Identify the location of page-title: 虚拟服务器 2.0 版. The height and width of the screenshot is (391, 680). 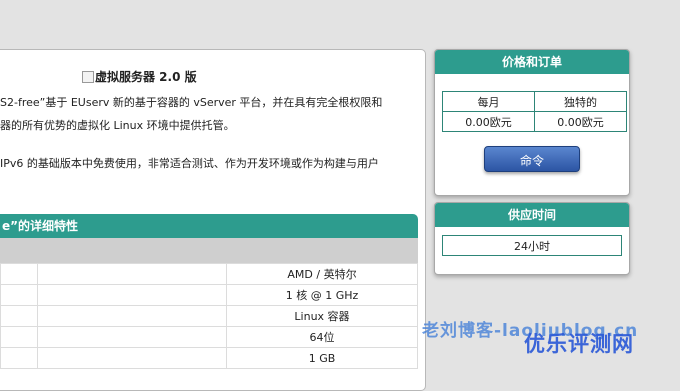
(139, 76).